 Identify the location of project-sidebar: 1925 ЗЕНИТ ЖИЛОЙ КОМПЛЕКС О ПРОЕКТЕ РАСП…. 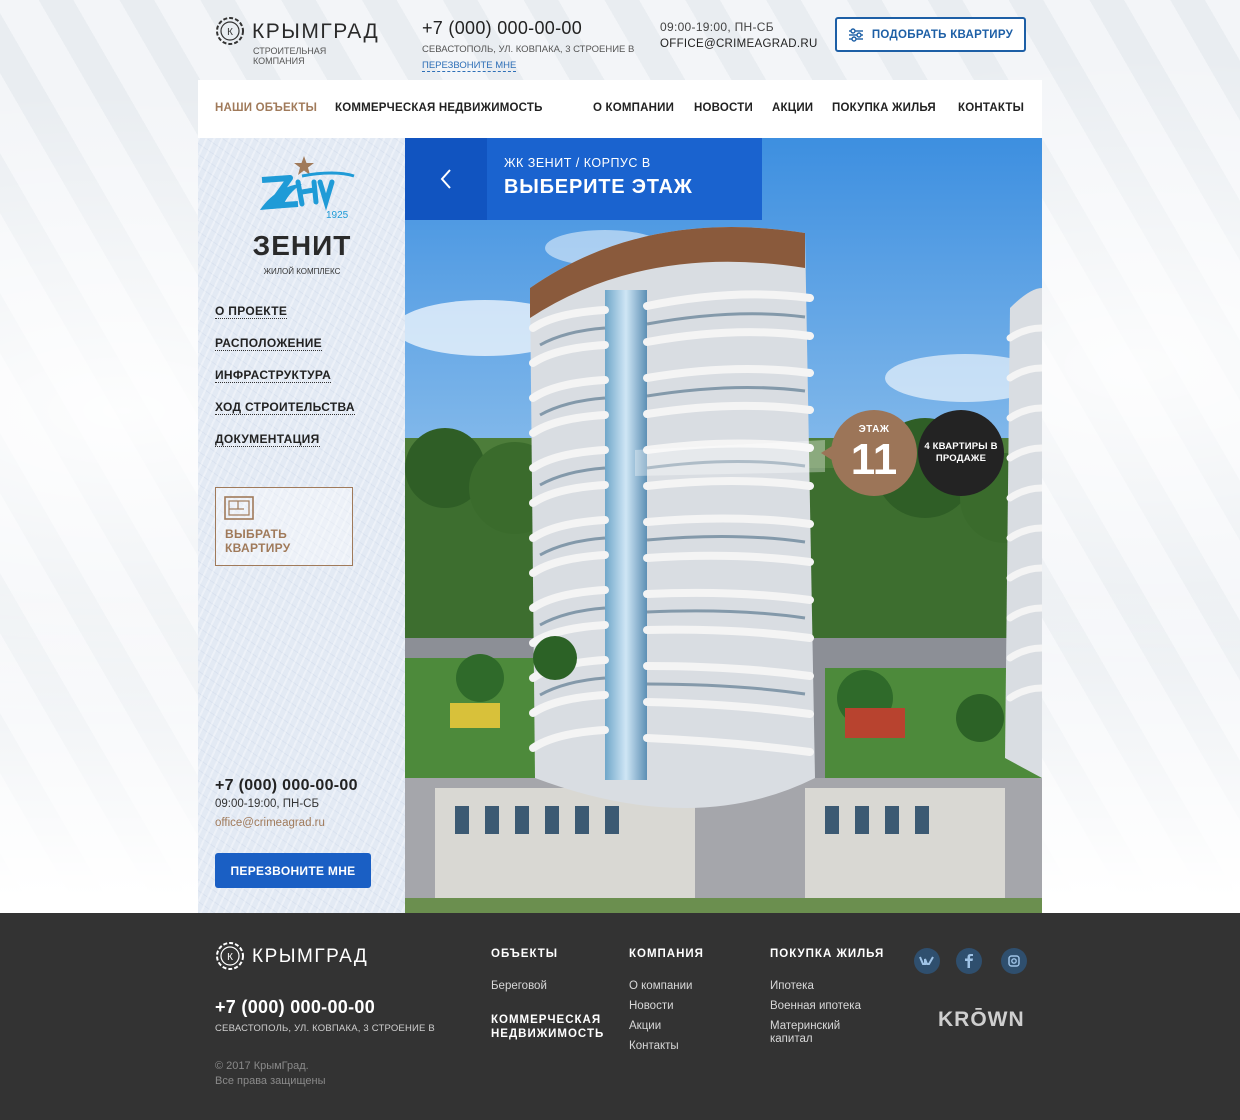
(301, 525).